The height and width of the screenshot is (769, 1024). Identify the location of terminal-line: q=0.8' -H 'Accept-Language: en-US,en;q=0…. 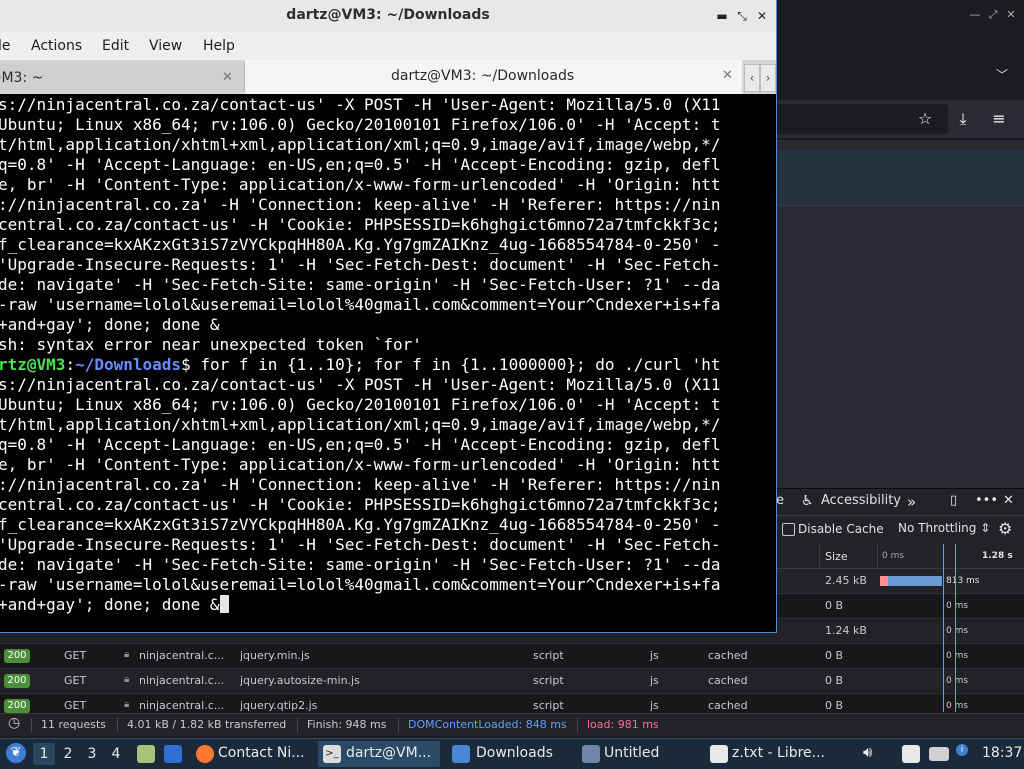
(360, 444).